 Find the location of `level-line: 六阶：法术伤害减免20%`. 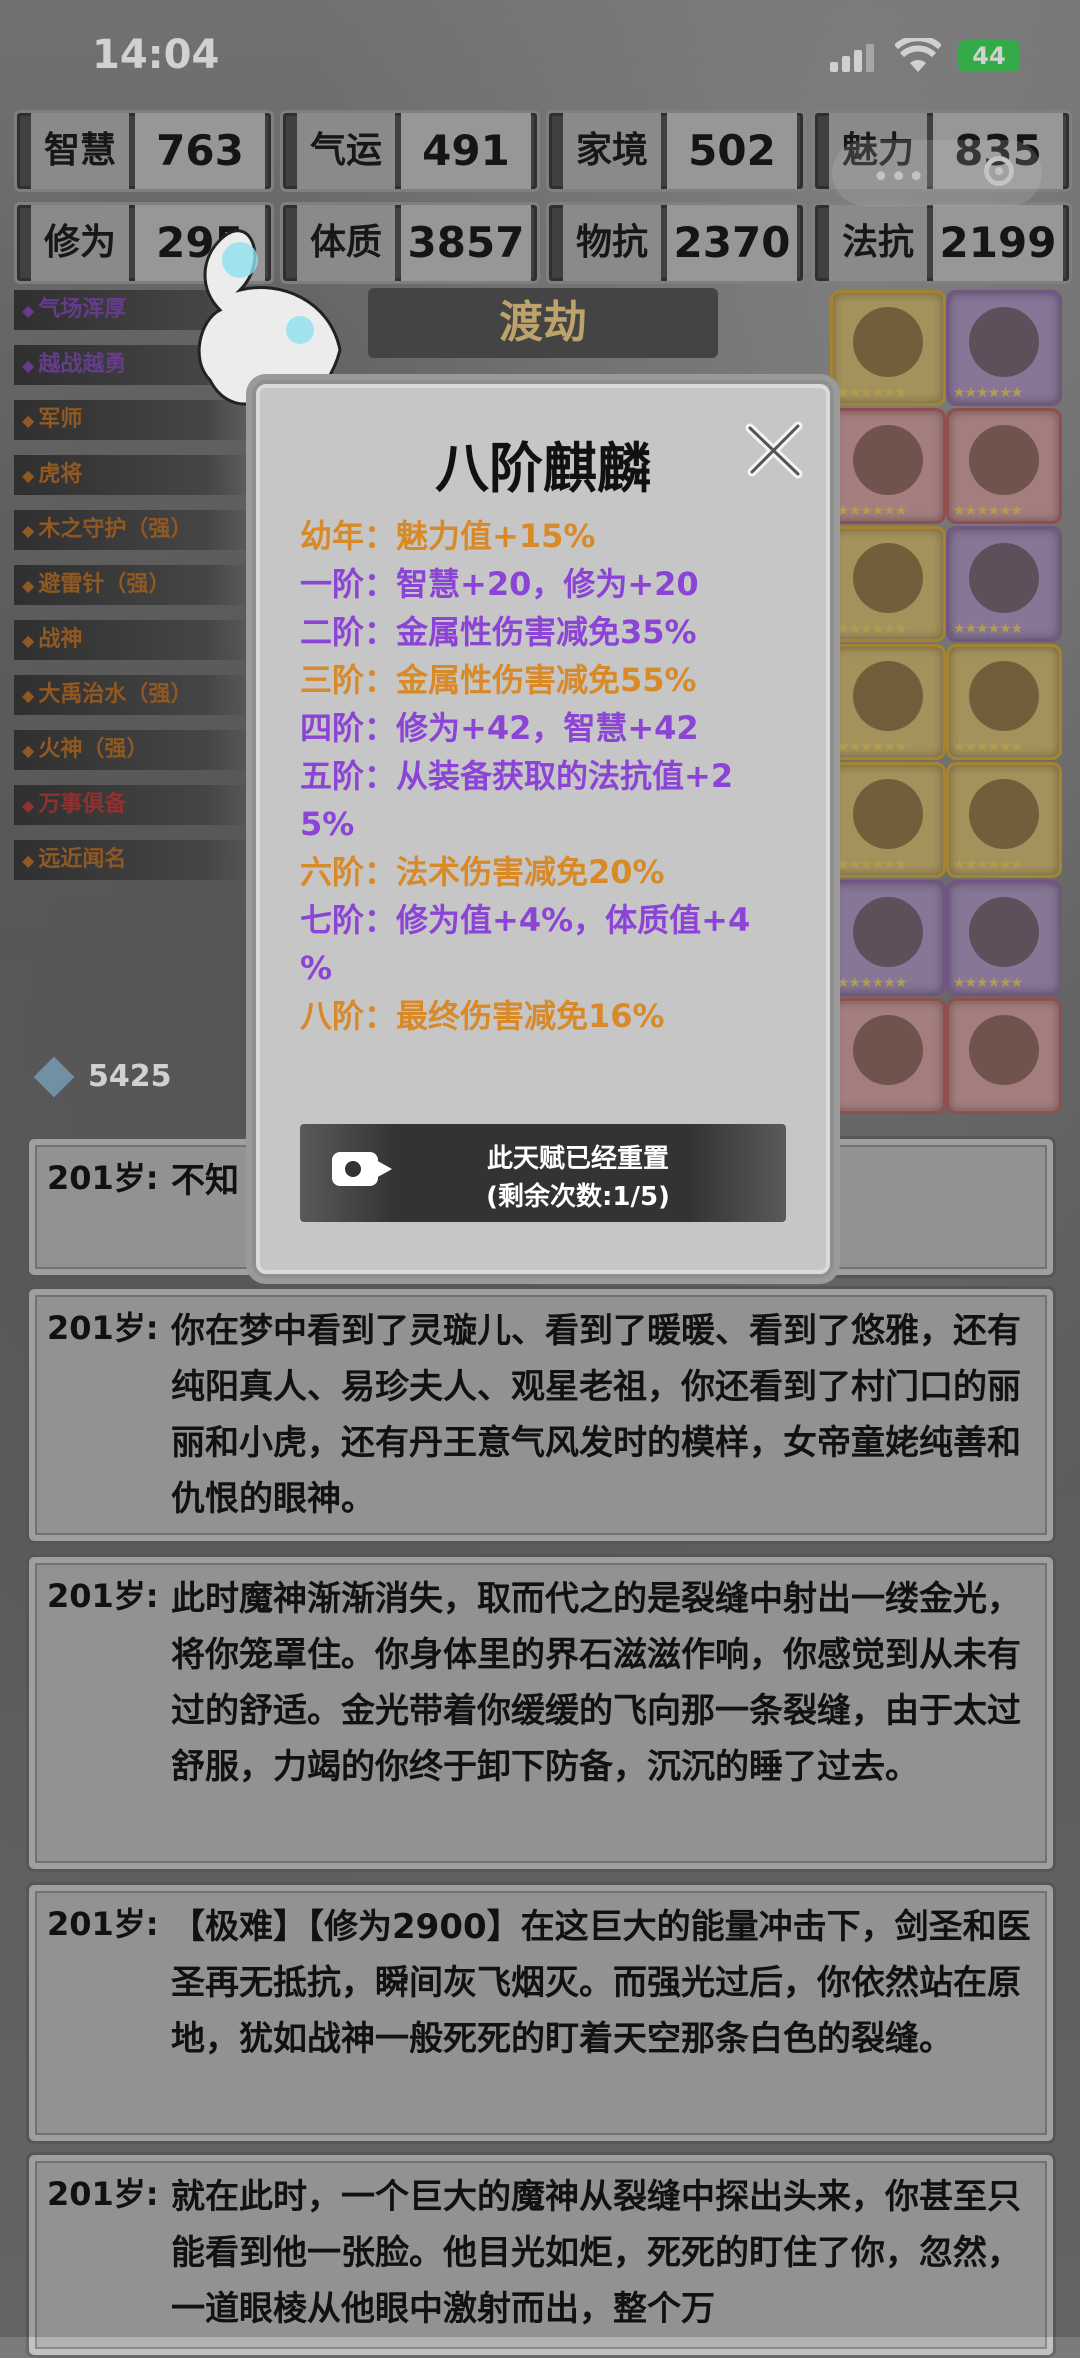

level-line: 六阶：法术伤害减免20% is located at coordinates (482, 872).